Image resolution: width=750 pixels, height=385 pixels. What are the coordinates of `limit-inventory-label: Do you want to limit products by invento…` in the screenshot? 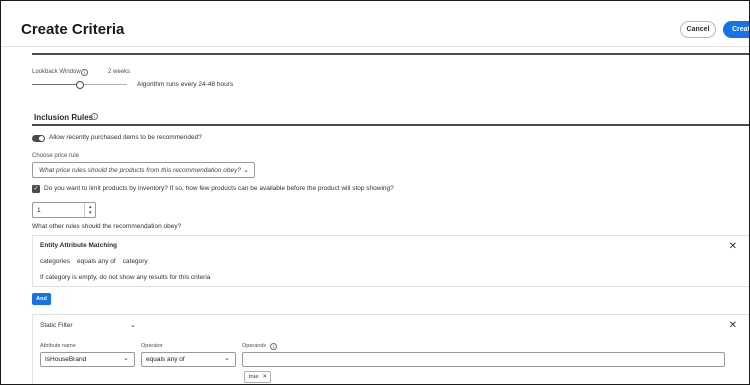 It's located at (219, 188).